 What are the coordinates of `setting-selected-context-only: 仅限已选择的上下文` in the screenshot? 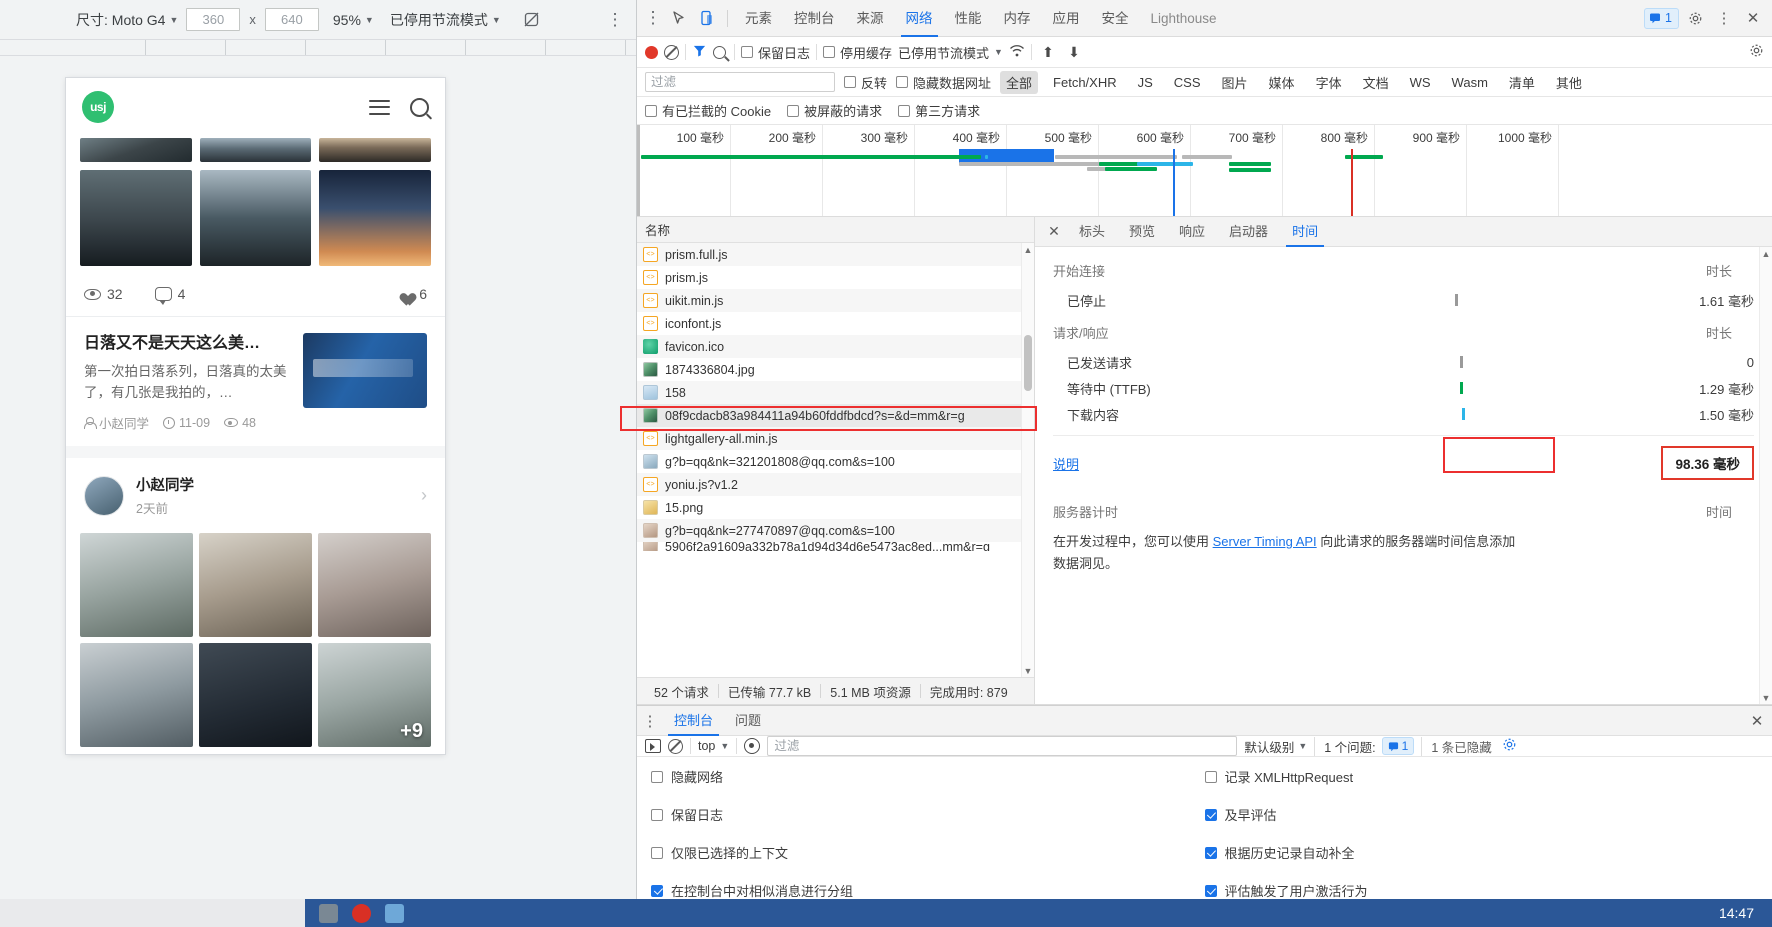 It's located at (928, 852).